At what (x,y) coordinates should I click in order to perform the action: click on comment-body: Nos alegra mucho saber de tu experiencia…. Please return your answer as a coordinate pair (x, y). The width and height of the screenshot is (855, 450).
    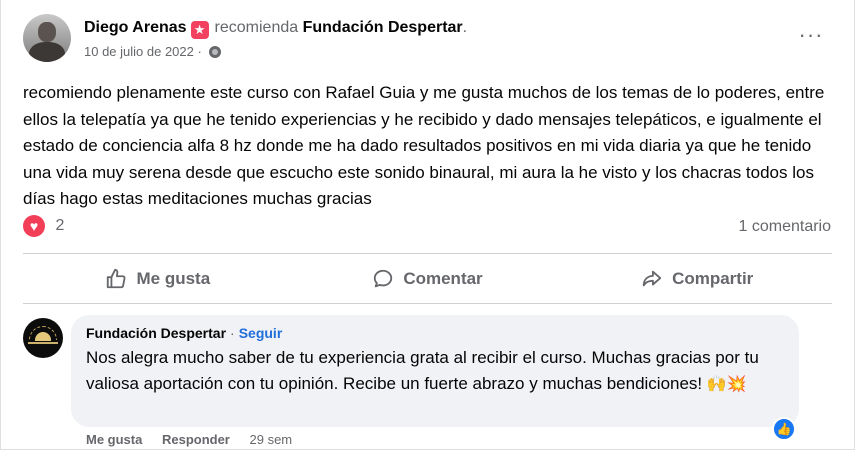
    Looking at the image, I should click on (422, 370).